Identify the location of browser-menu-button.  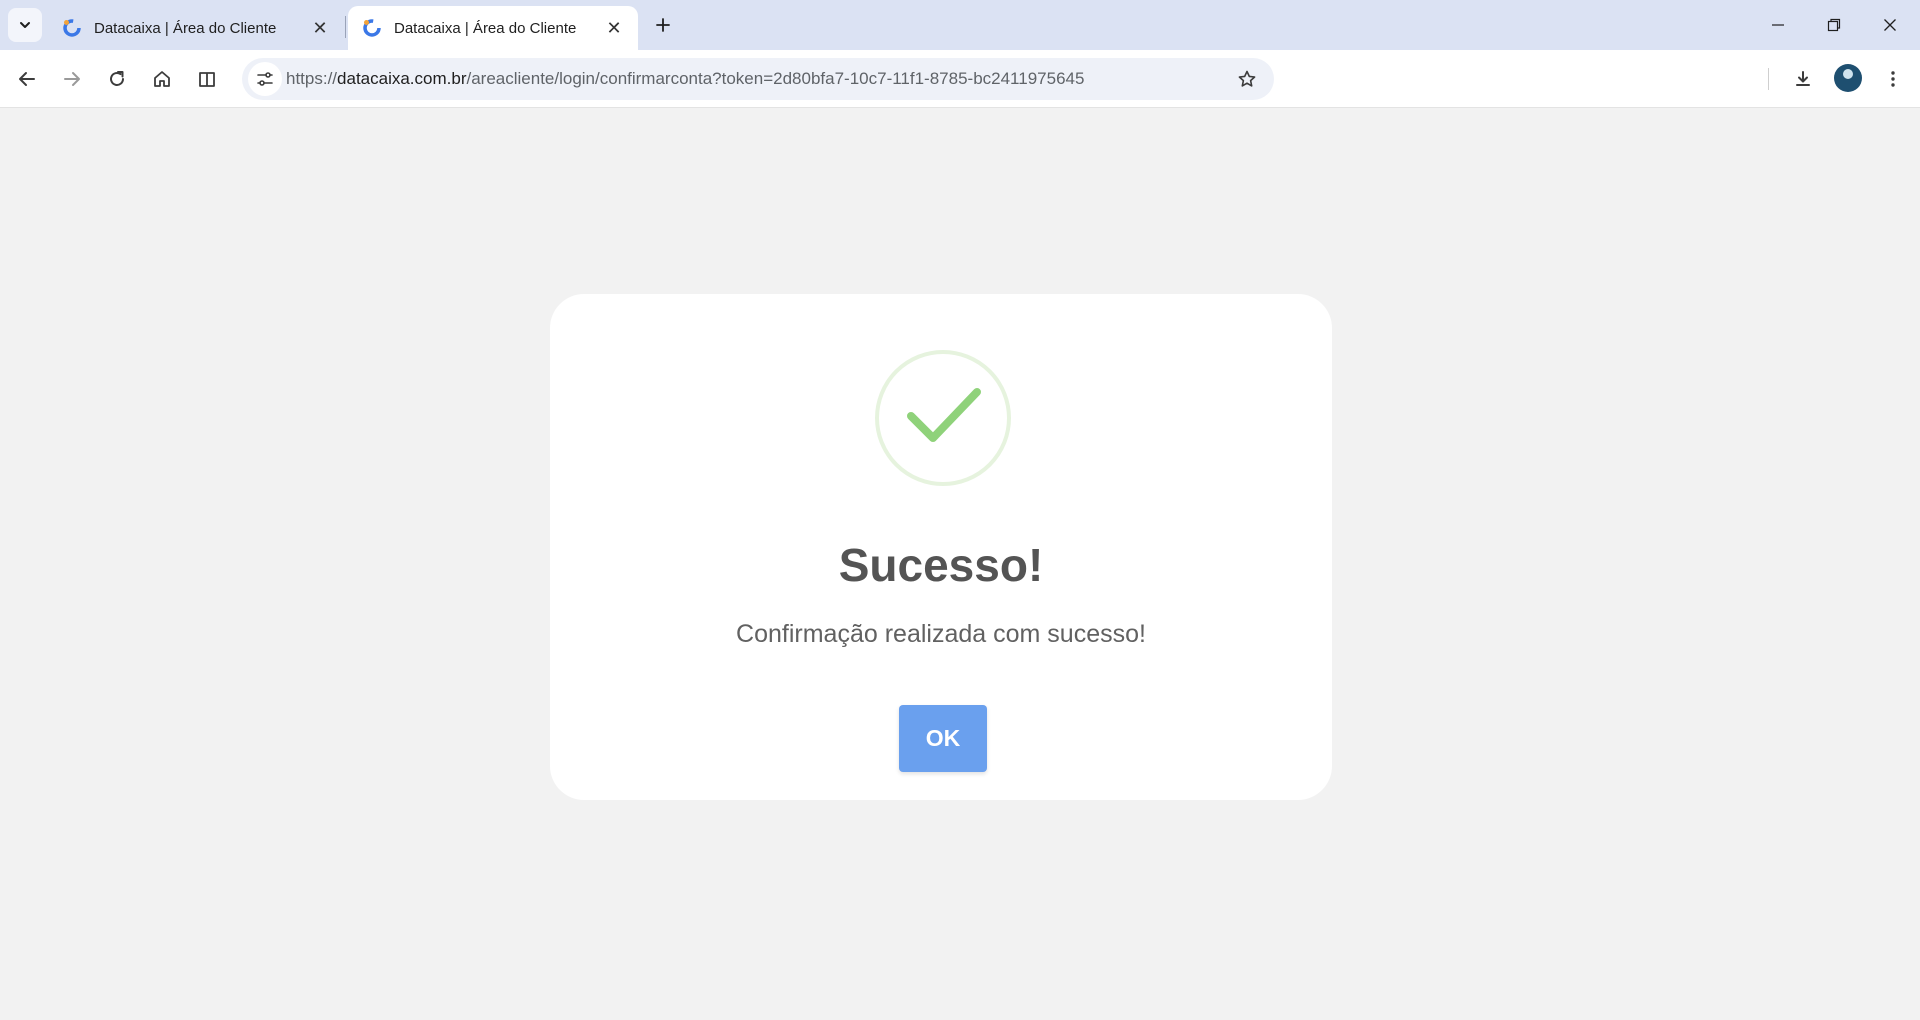
(1893, 79).